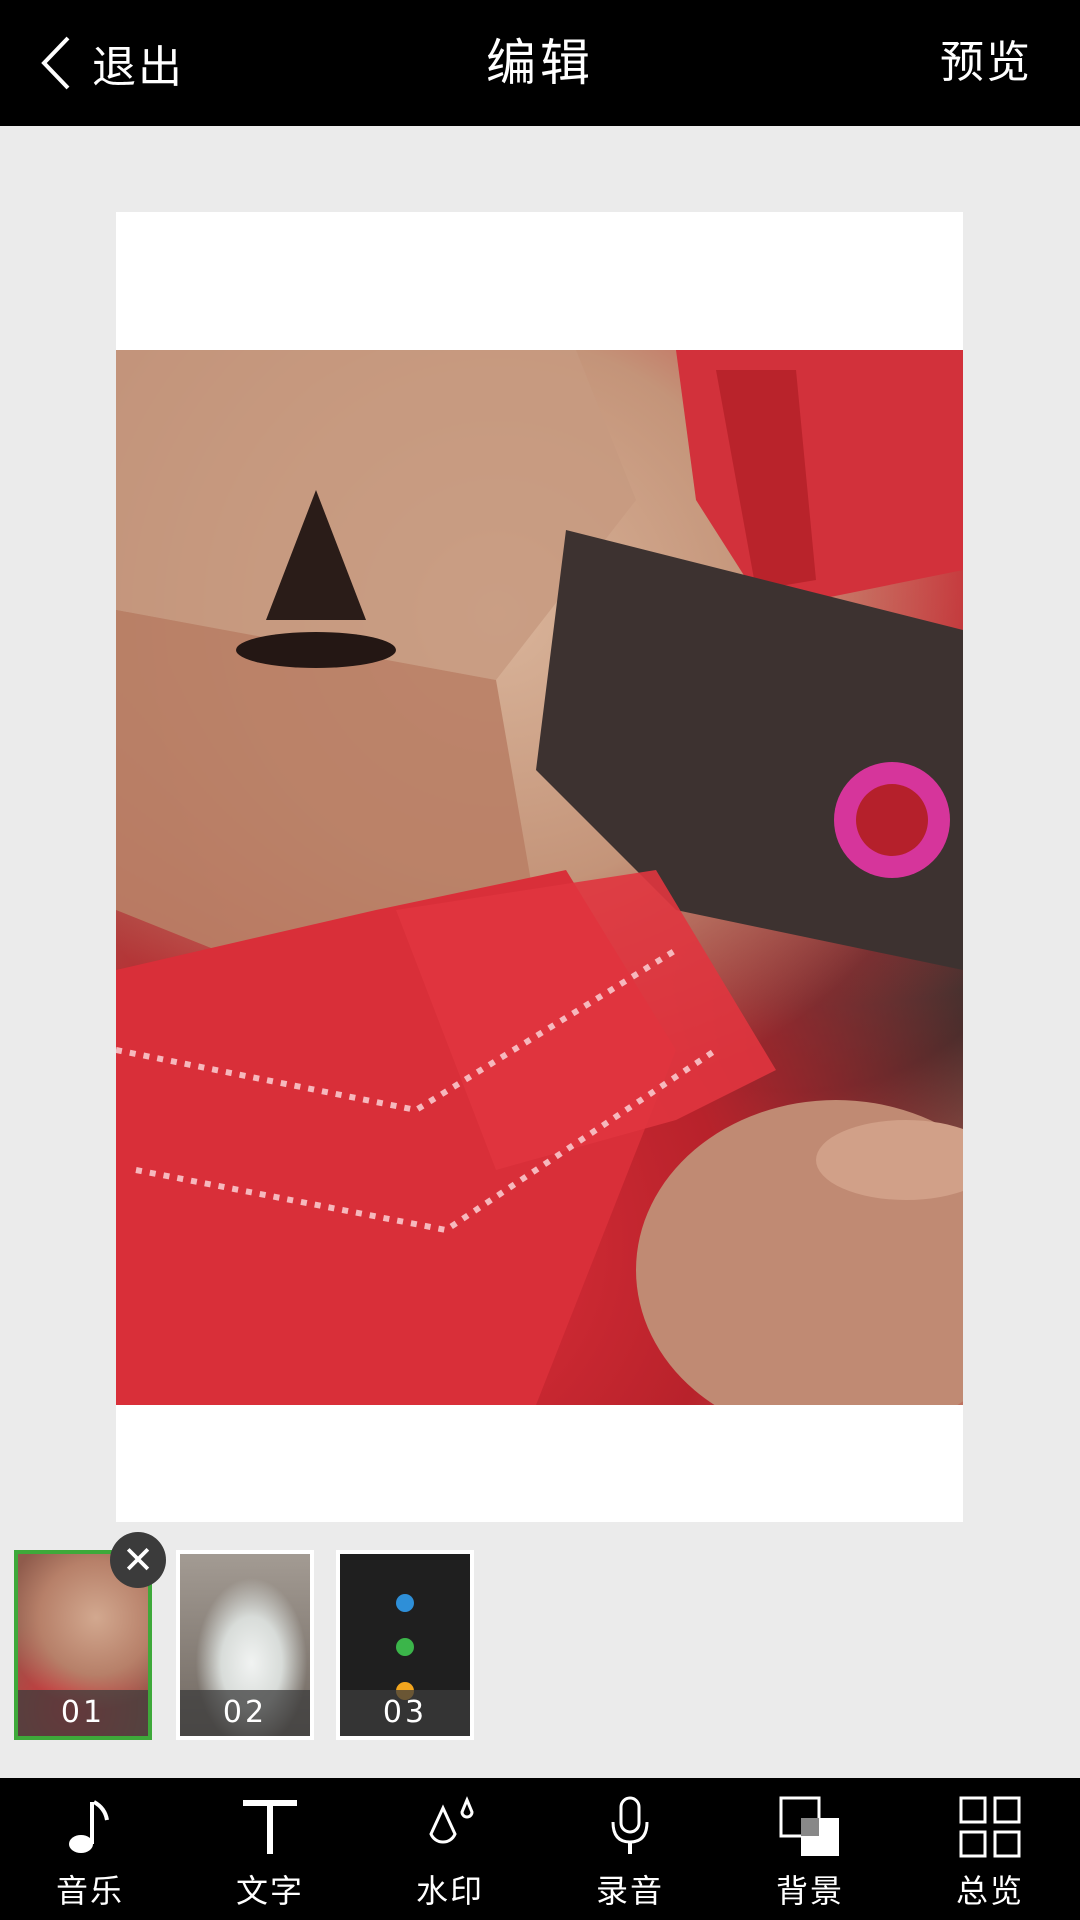 The width and height of the screenshot is (1080, 1920). I want to click on green-dot-icon, so click(405, 1647).